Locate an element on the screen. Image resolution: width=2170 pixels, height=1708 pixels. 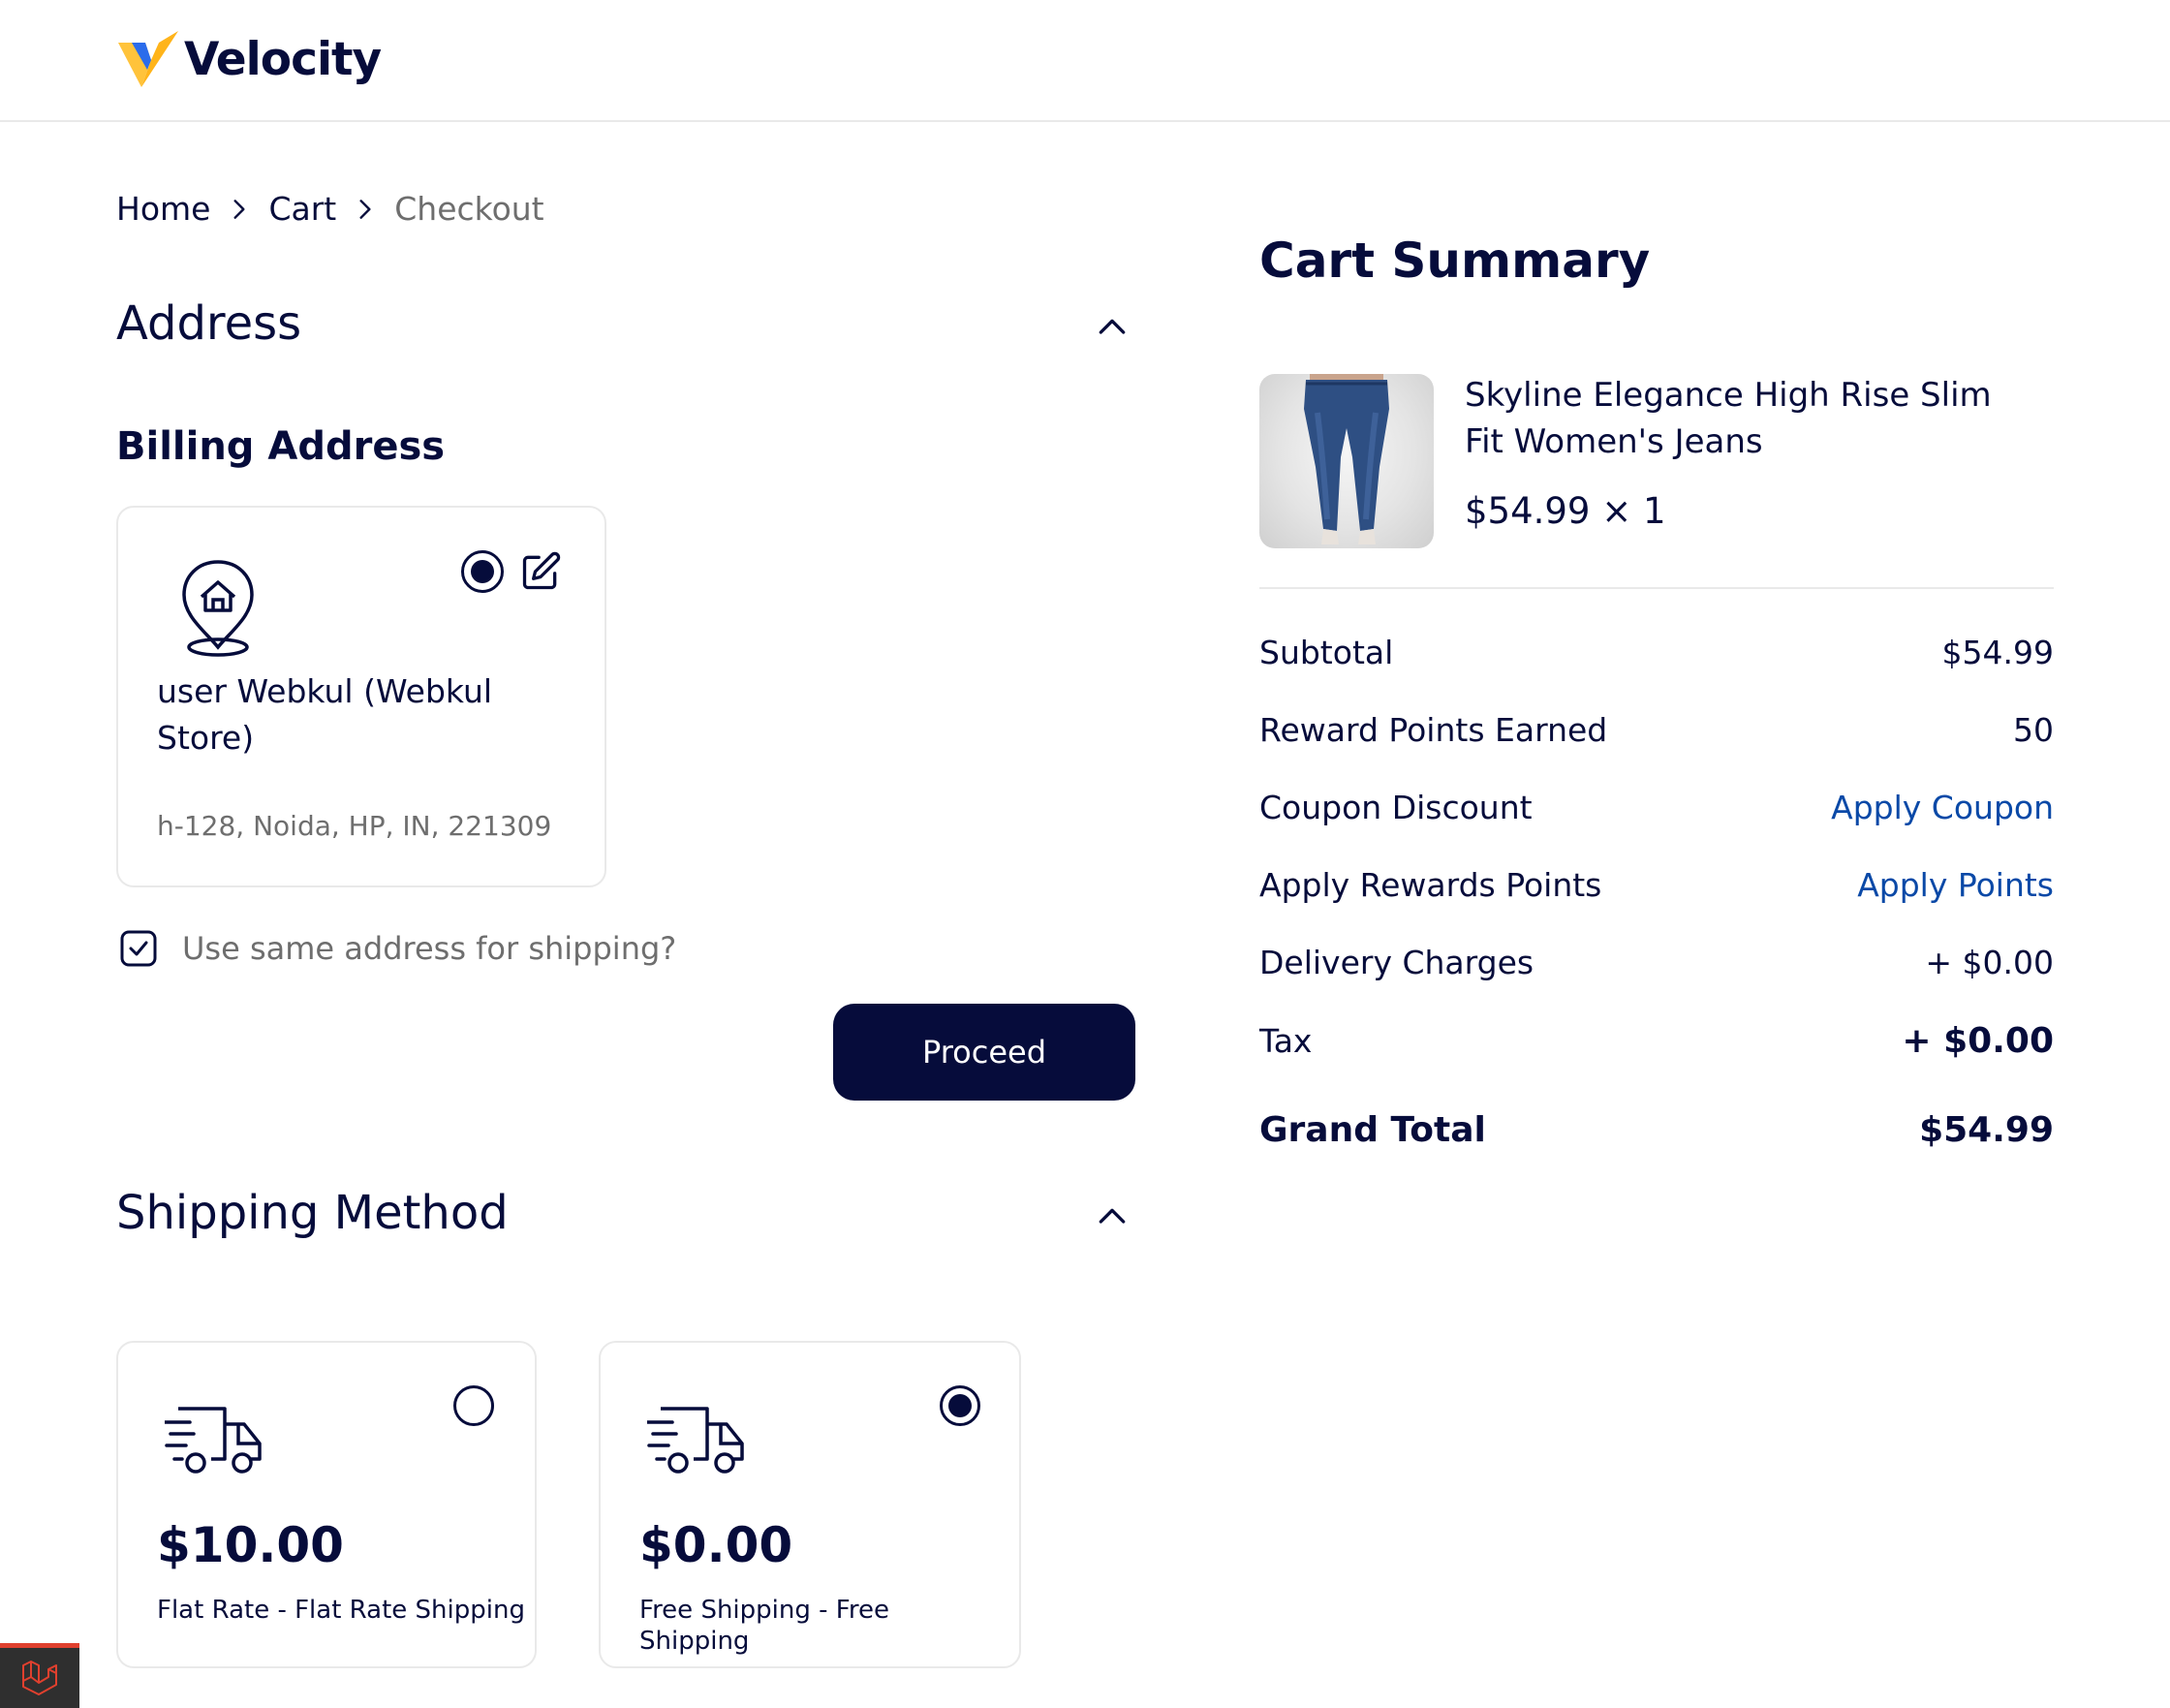
shipping-option-free: $0.00 Free Shipping - Free Shipping is located at coordinates (810, 1504).